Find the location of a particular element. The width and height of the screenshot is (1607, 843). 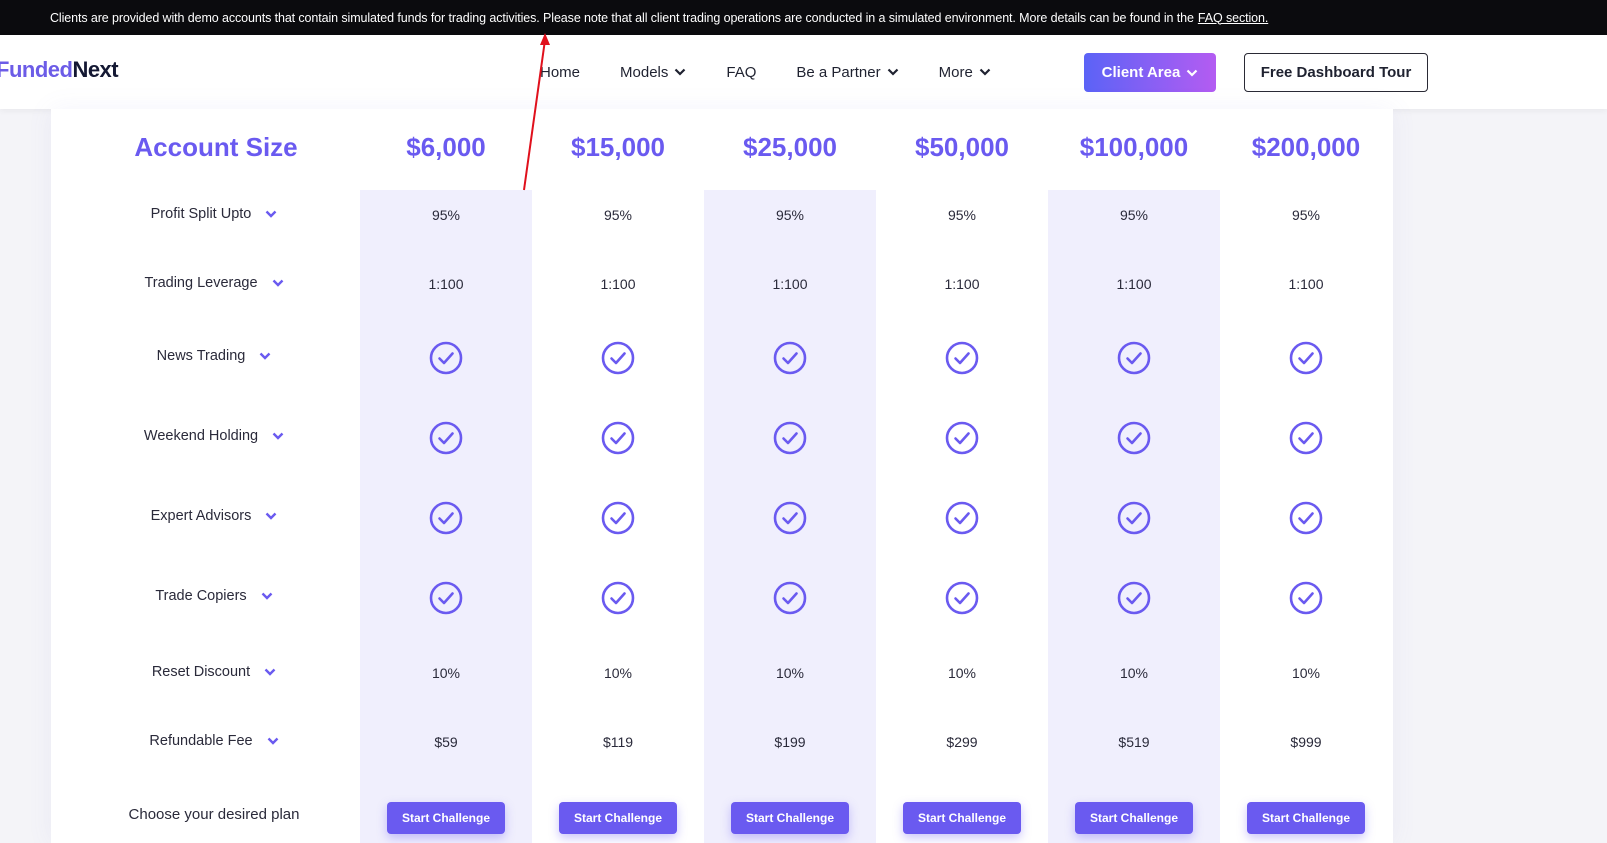

feature-row-label: Weekend Holding is located at coordinates (214, 436).